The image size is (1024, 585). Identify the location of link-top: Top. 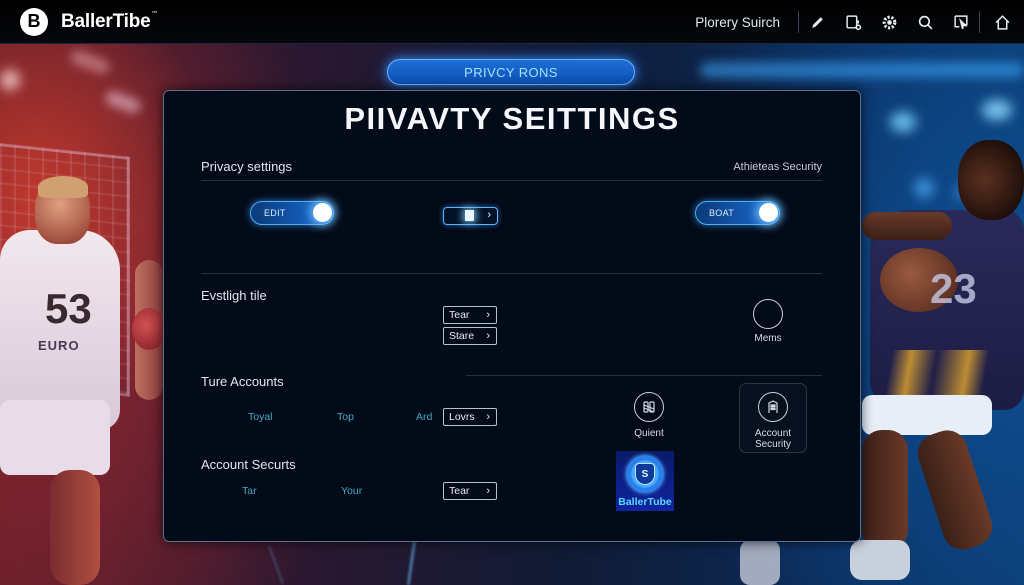
(345, 417).